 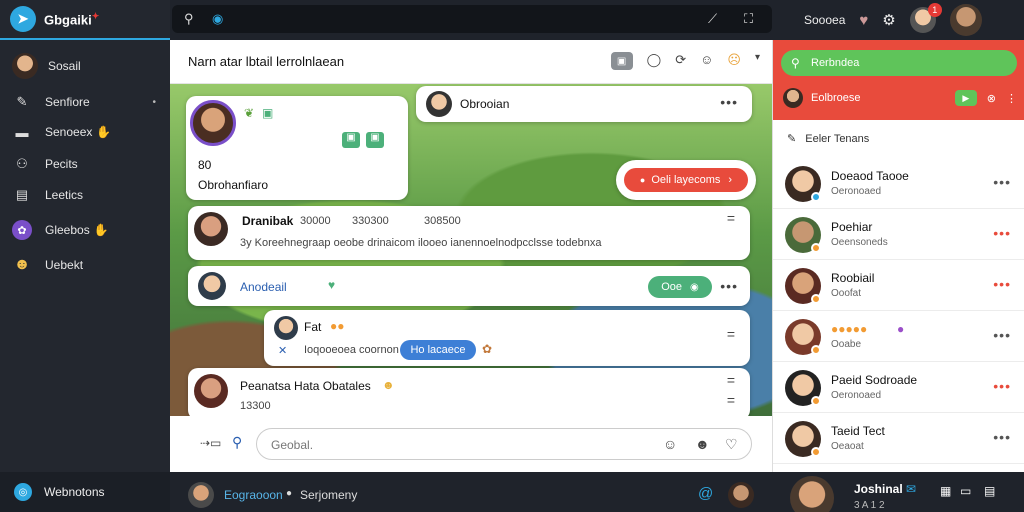 I want to click on sidebar-item-label: Senoeex, so click(x=69, y=132).